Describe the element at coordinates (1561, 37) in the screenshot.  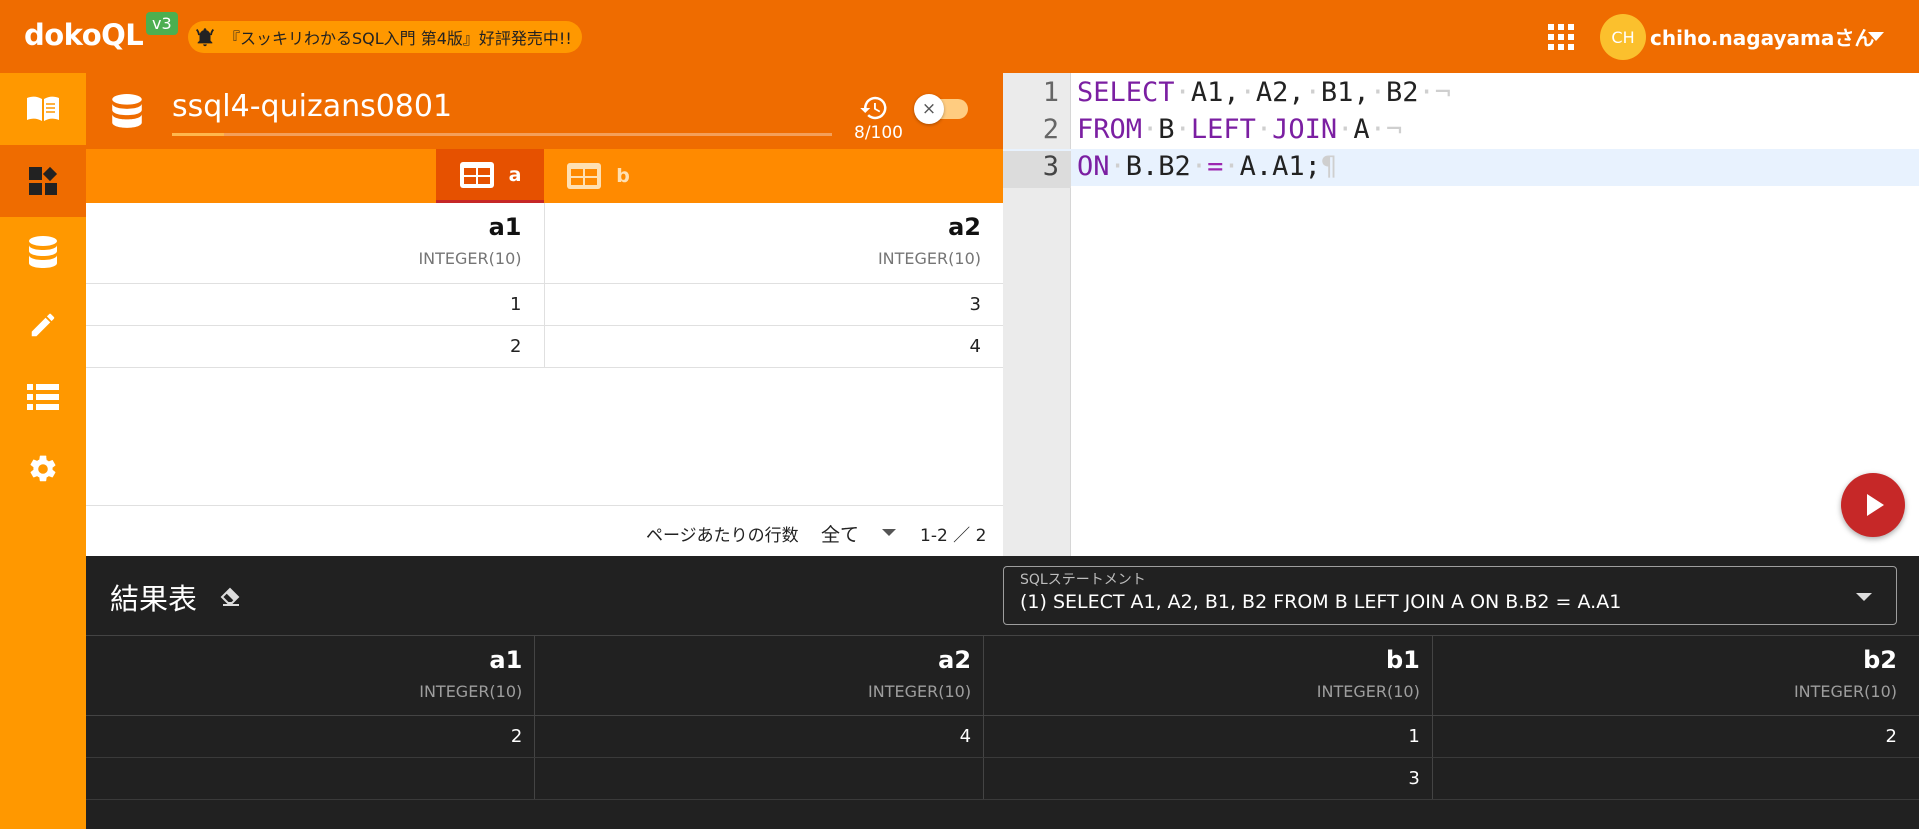
I see `apps-grid-icon` at that location.